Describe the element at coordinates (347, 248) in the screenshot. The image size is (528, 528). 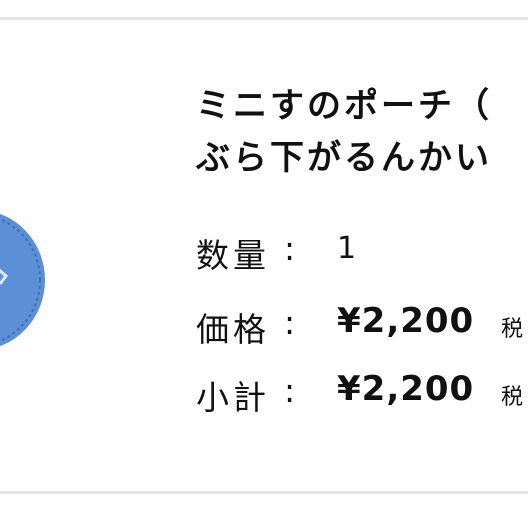
I see `quantity-value: 1` at that location.